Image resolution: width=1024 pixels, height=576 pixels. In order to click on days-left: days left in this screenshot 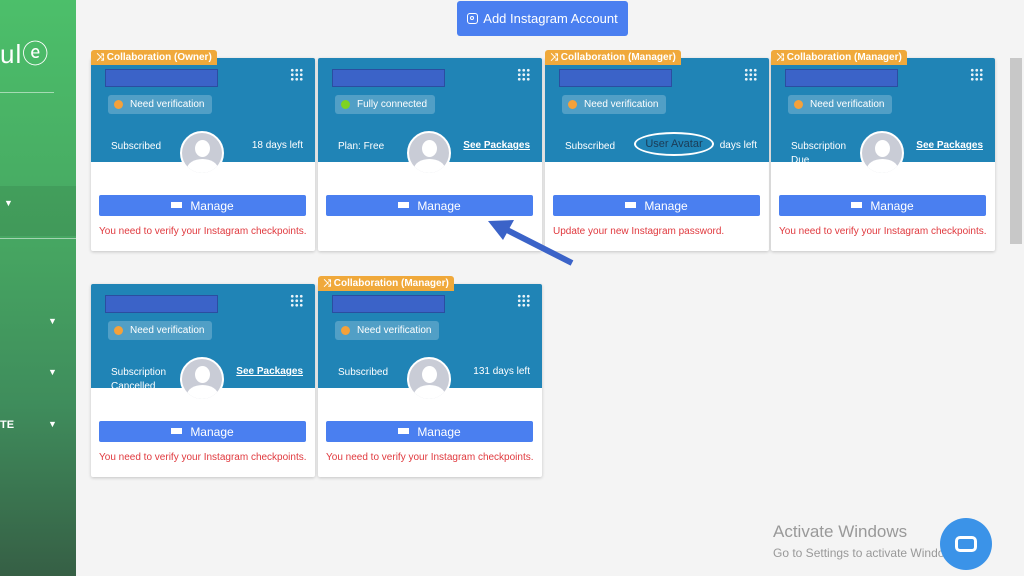, I will do `click(738, 145)`.